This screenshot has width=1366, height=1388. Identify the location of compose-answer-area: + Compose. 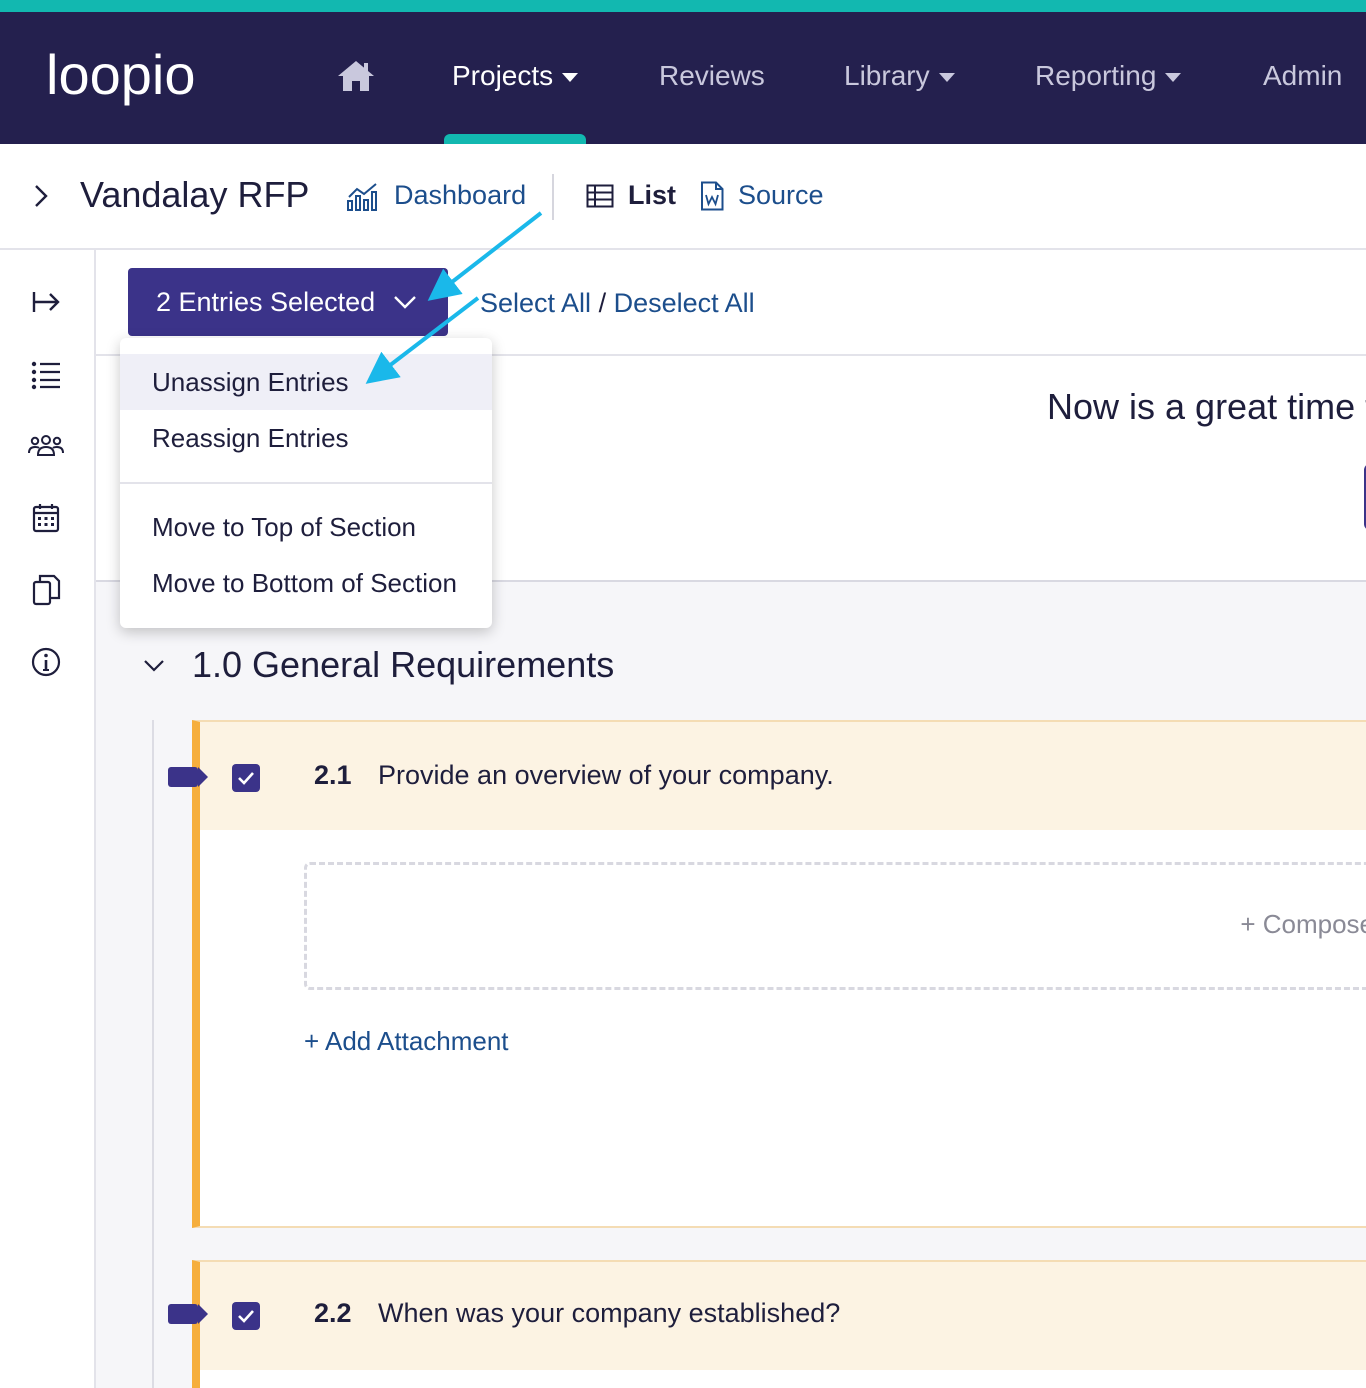
(835, 926).